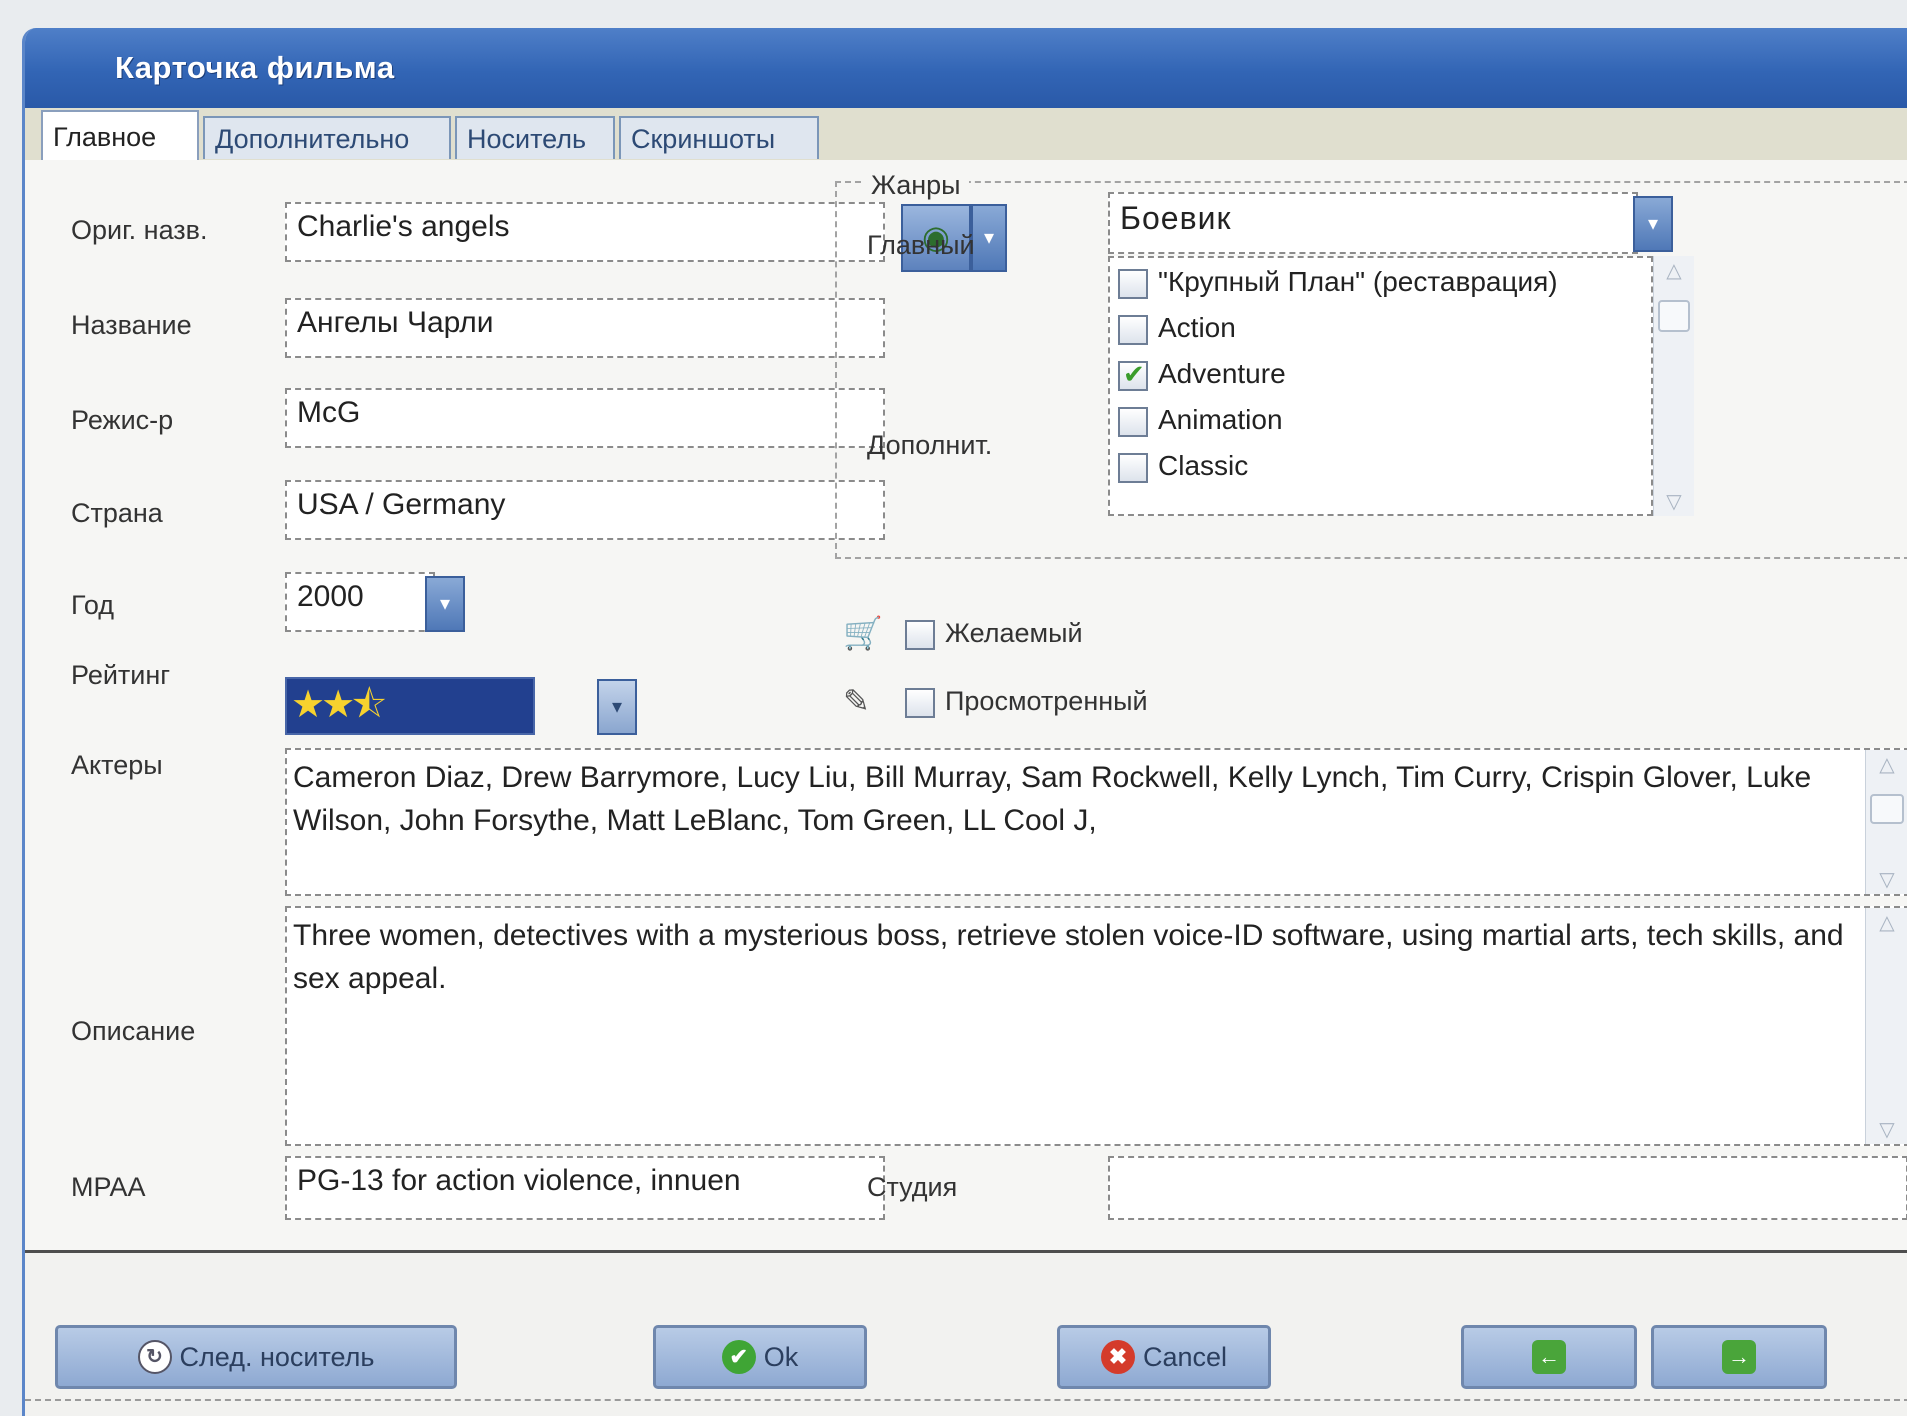 The height and width of the screenshot is (1416, 1907). I want to click on actors-scrollbar: △ ▽, so click(1886, 822).